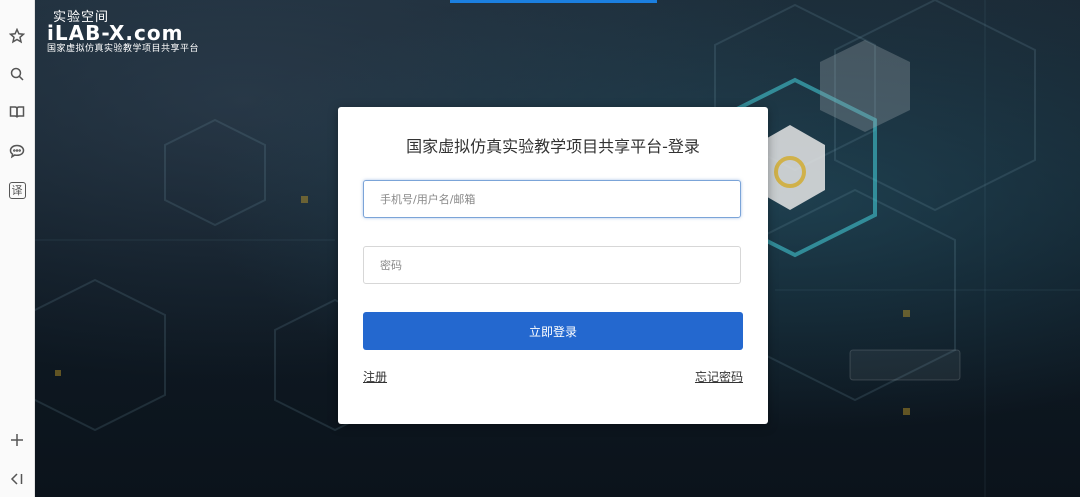 Image resolution: width=1080 pixels, height=497 pixels. I want to click on logo-wordmark: iLAB-X.com, so click(123, 33).